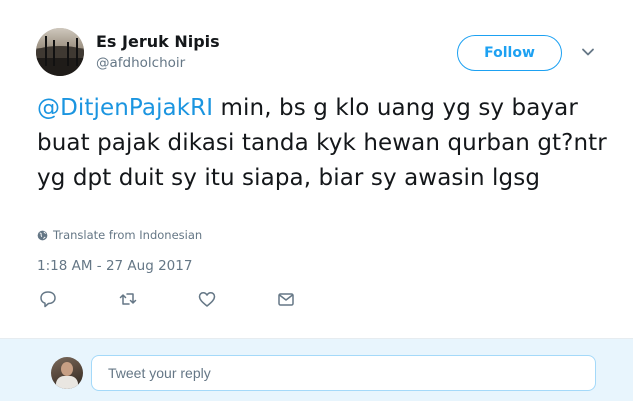  I want to click on chevron-down-icon, so click(588, 52).